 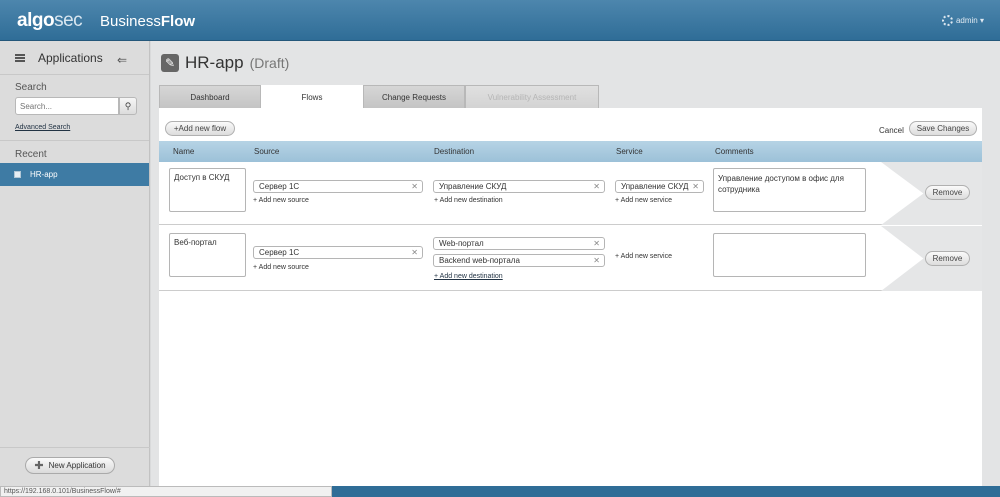 What do you see at coordinates (461, 243) in the screenshot?
I see `destination-label: Web-портал` at bounding box center [461, 243].